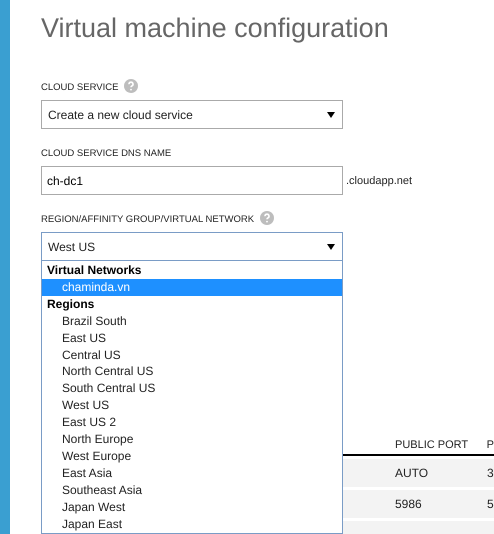 This screenshot has height=534, width=494. Describe the element at coordinates (379, 182) in the screenshot. I see `domain-suffix: .cloudapp.net` at that location.